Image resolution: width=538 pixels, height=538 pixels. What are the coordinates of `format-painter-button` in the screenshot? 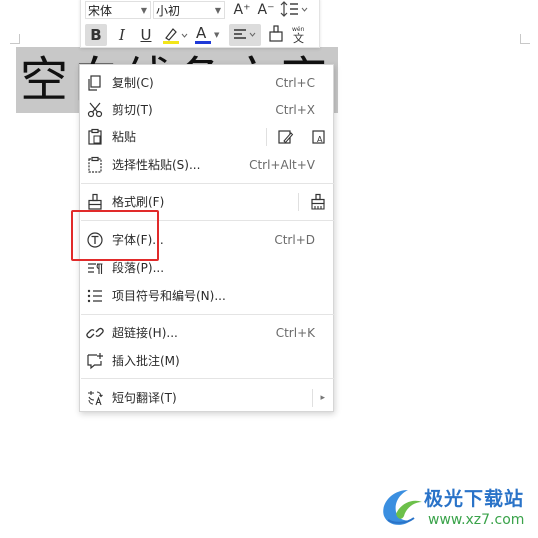 It's located at (276, 35).